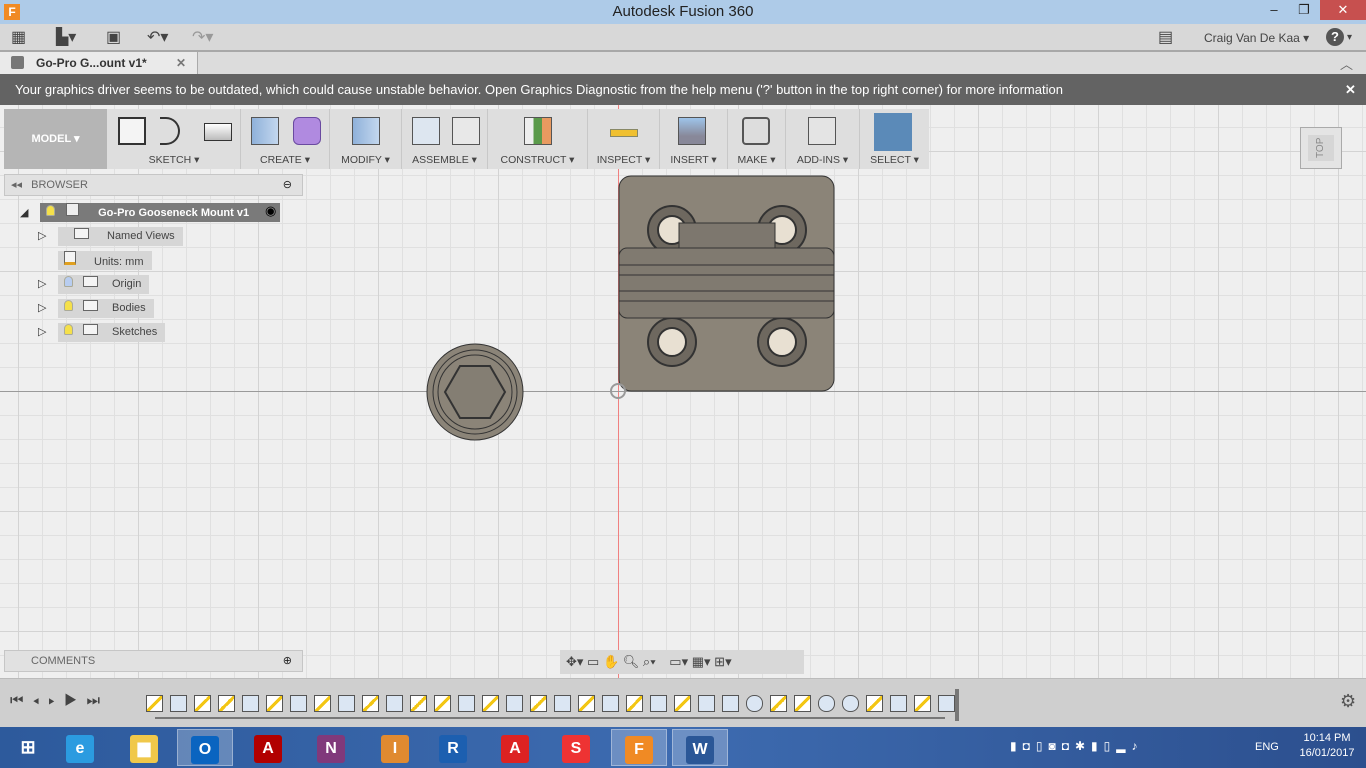 The image size is (1366, 768). Describe the element at coordinates (1165, 38) in the screenshot. I see `notifications-icon: ▤` at that location.